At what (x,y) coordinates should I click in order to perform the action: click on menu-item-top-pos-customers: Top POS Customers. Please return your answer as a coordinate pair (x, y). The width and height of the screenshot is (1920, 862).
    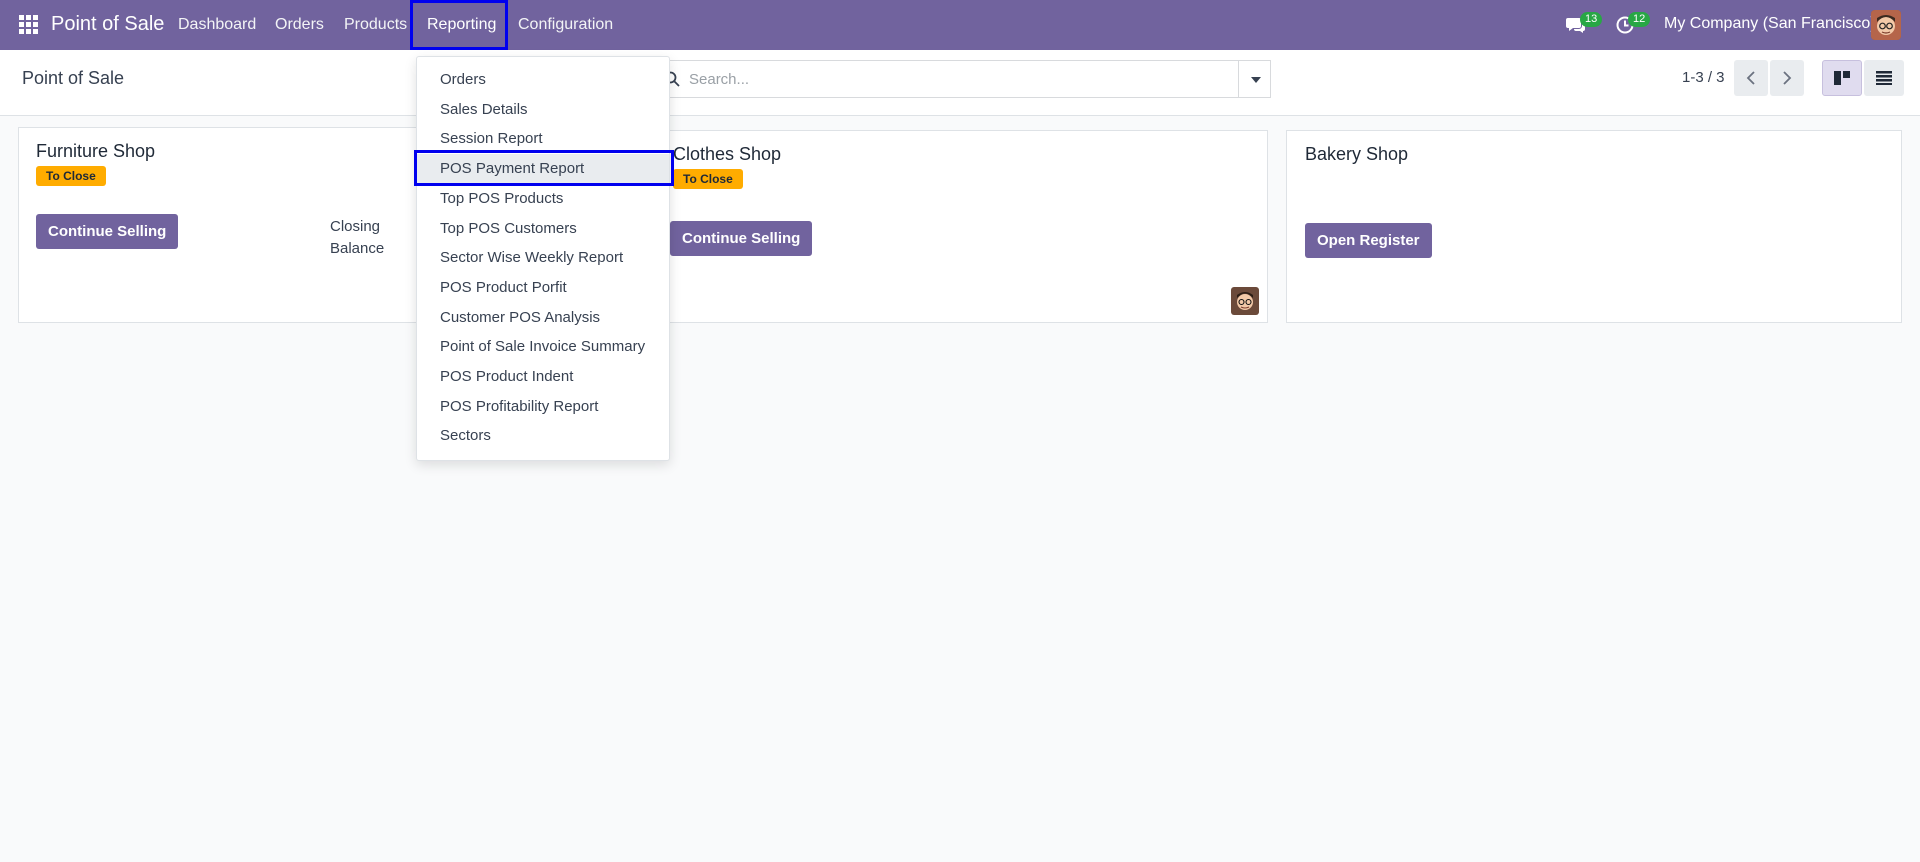
    Looking at the image, I should click on (543, 229).